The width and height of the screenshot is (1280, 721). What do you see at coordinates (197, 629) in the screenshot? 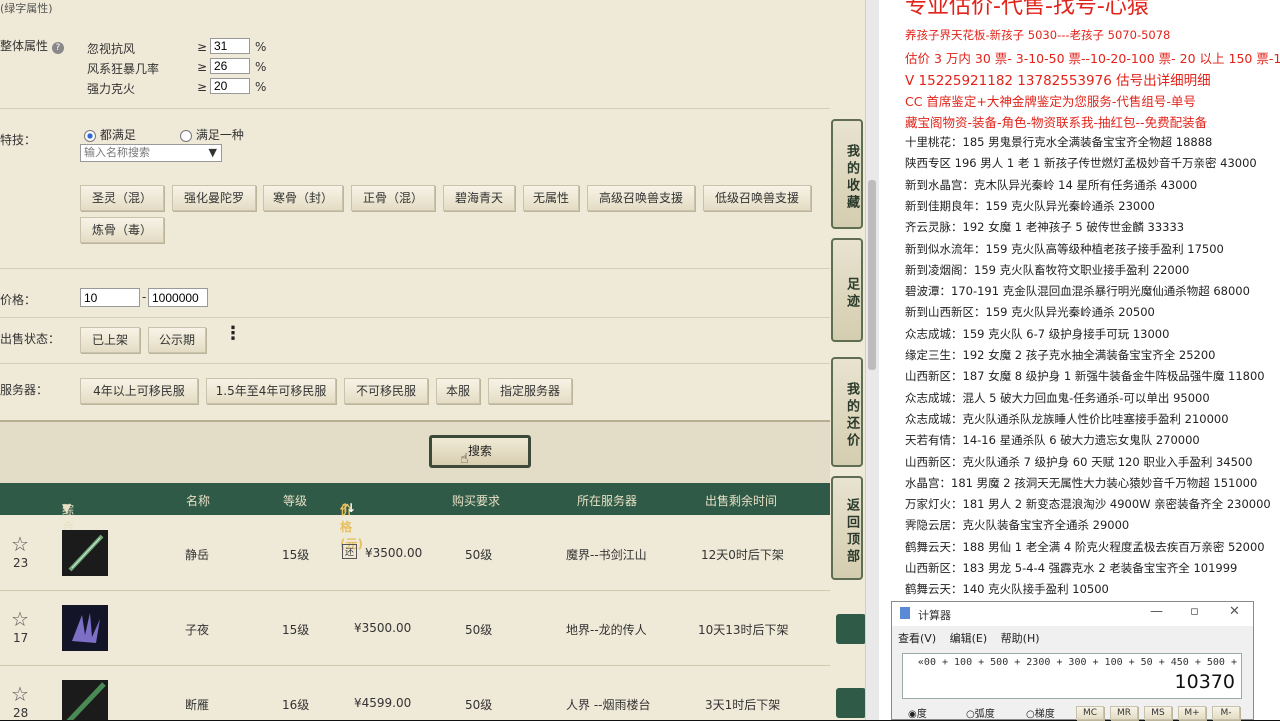
I see `item-name: 子夜` at bounding box center [197, 629].